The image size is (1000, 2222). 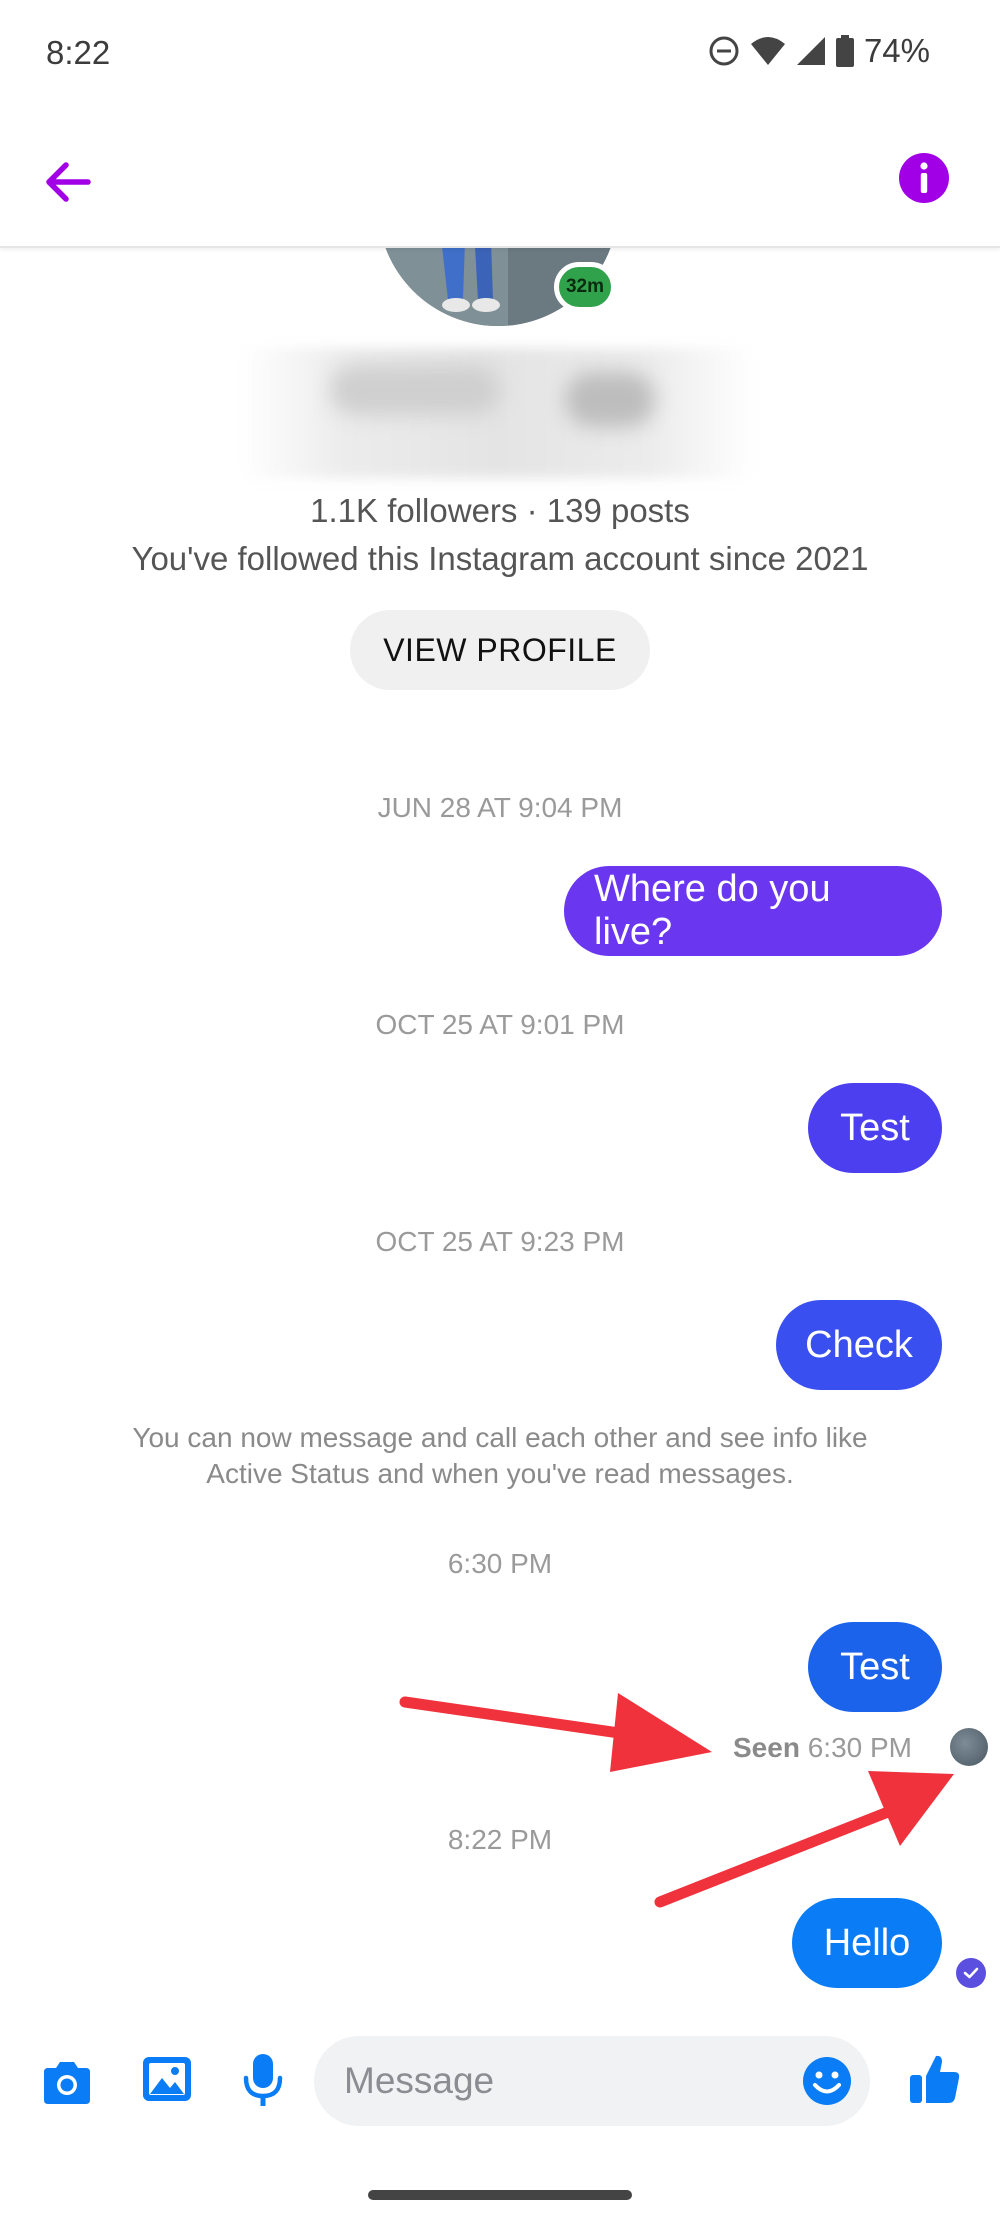 What do you see at coordinates (500, 1024) in the screenshot?
I see `message-timestamp: OCT 25 AT 9:01 PM` at bounding box center [500, 1024].